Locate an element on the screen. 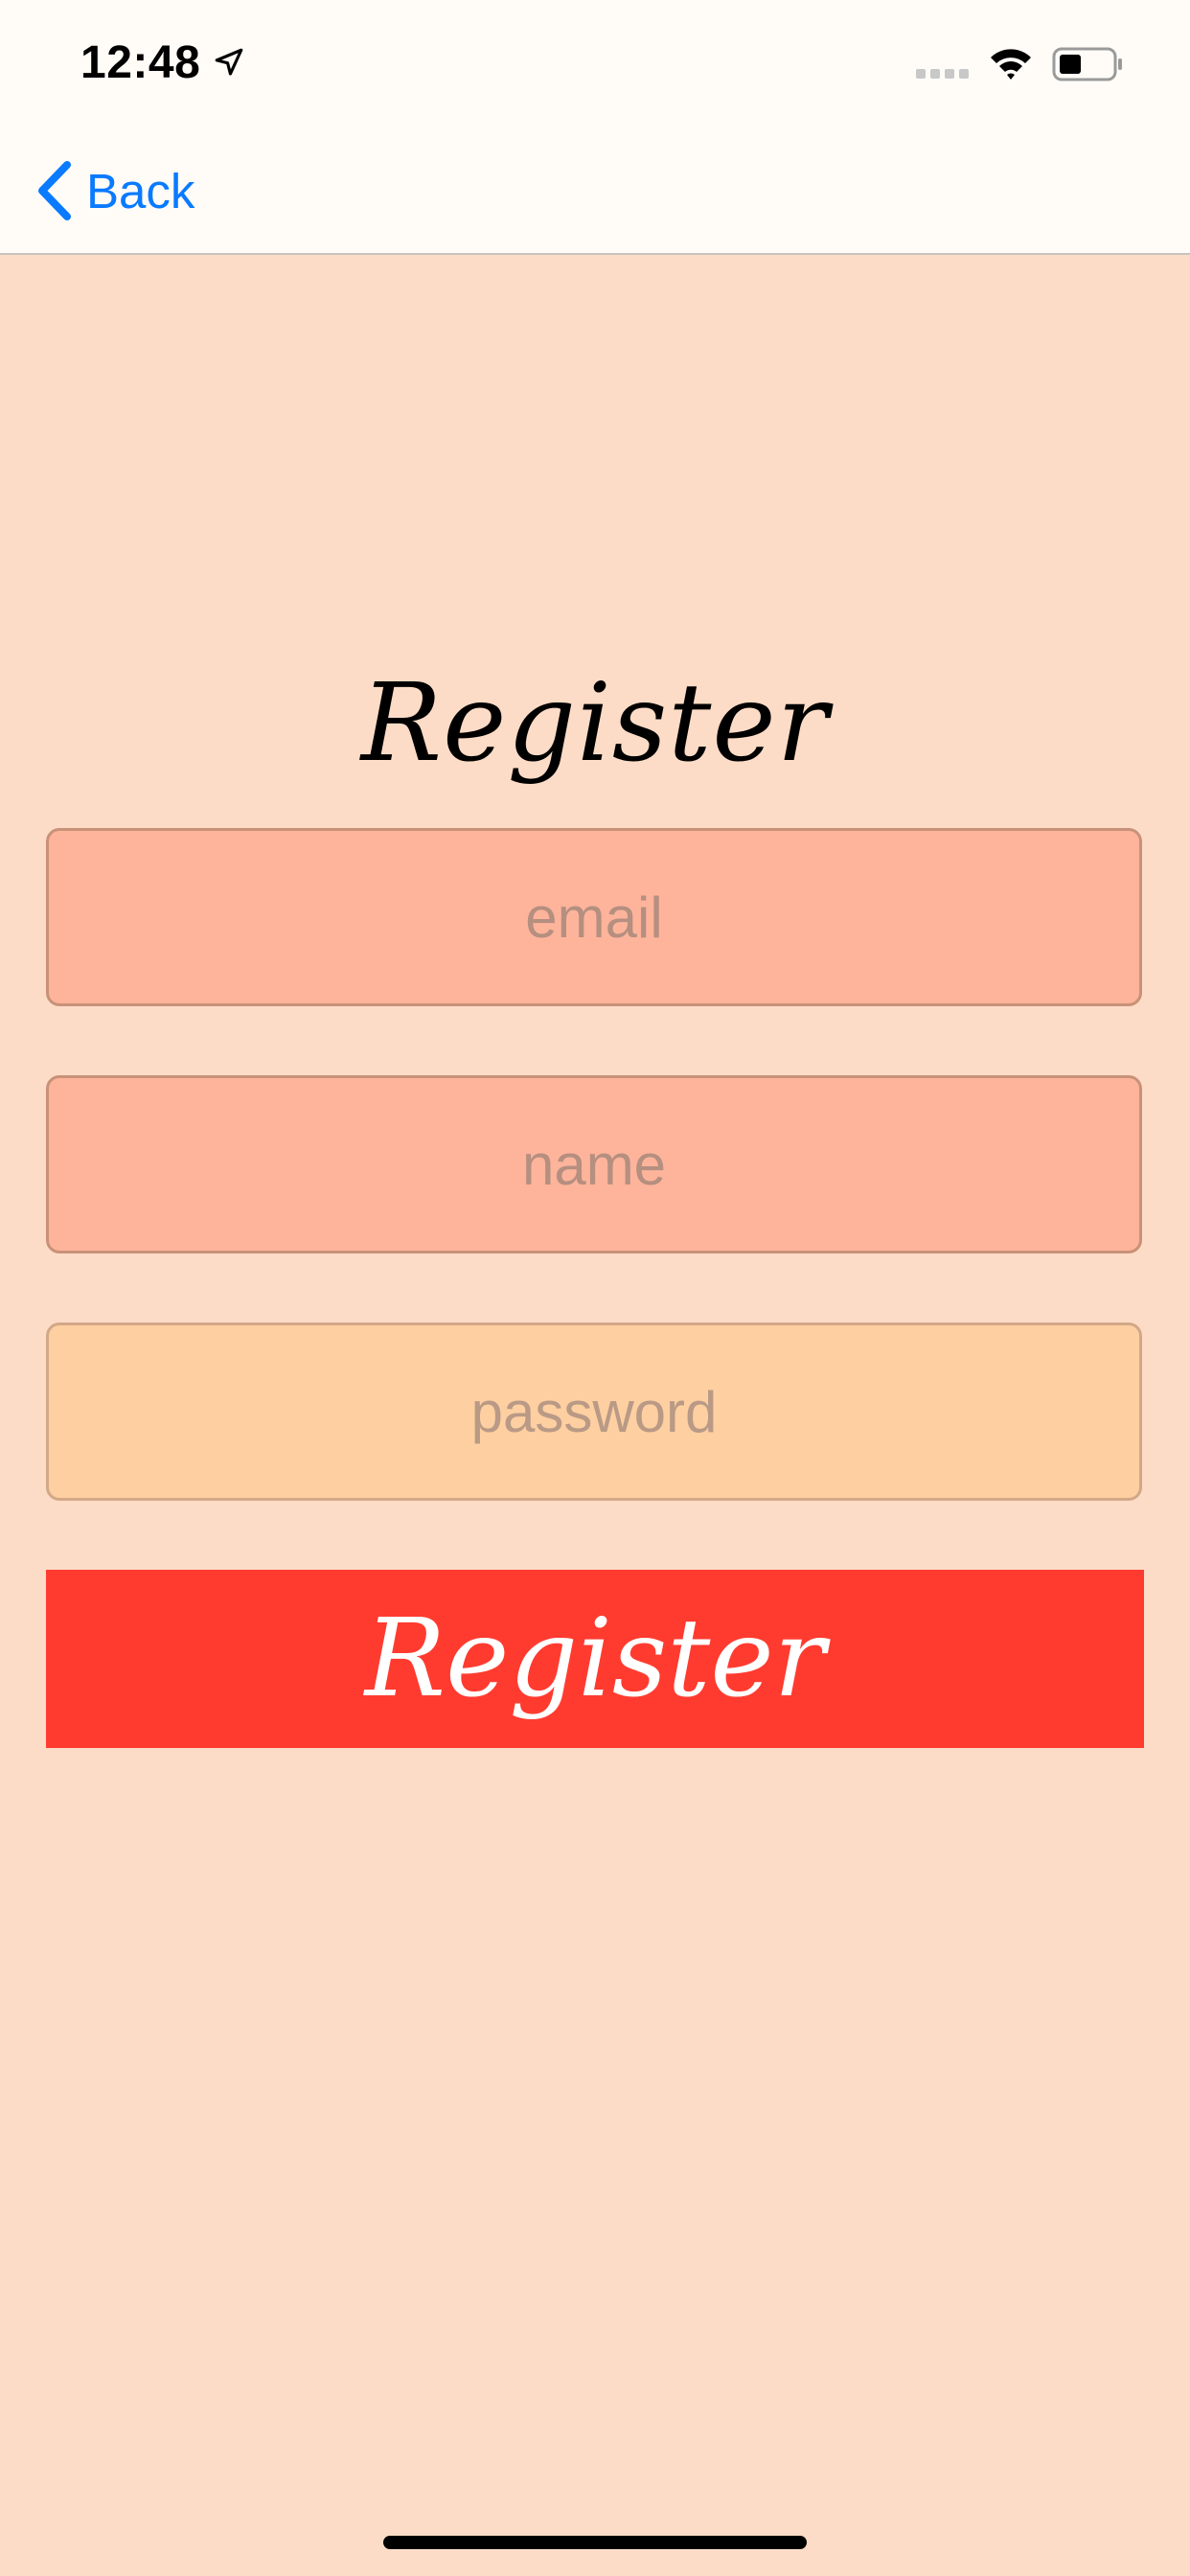  register-button: Register is located at coordinates (595, 1659).